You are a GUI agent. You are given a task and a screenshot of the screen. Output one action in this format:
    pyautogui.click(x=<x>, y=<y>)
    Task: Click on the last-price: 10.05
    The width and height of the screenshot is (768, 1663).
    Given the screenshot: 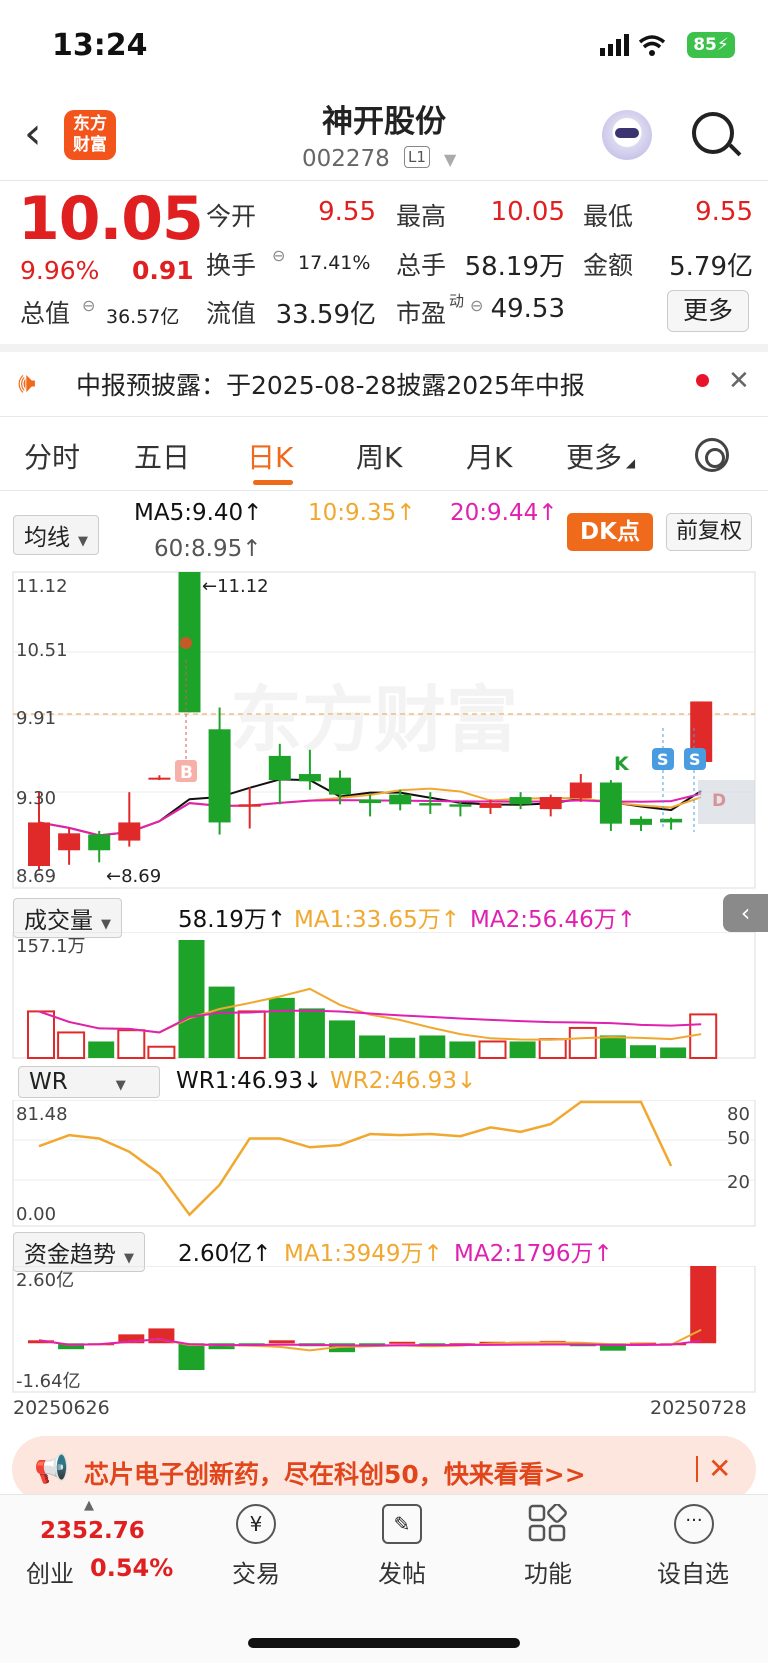 What is the action you would take?
    pyautogui.click(x=111, y=219)
    